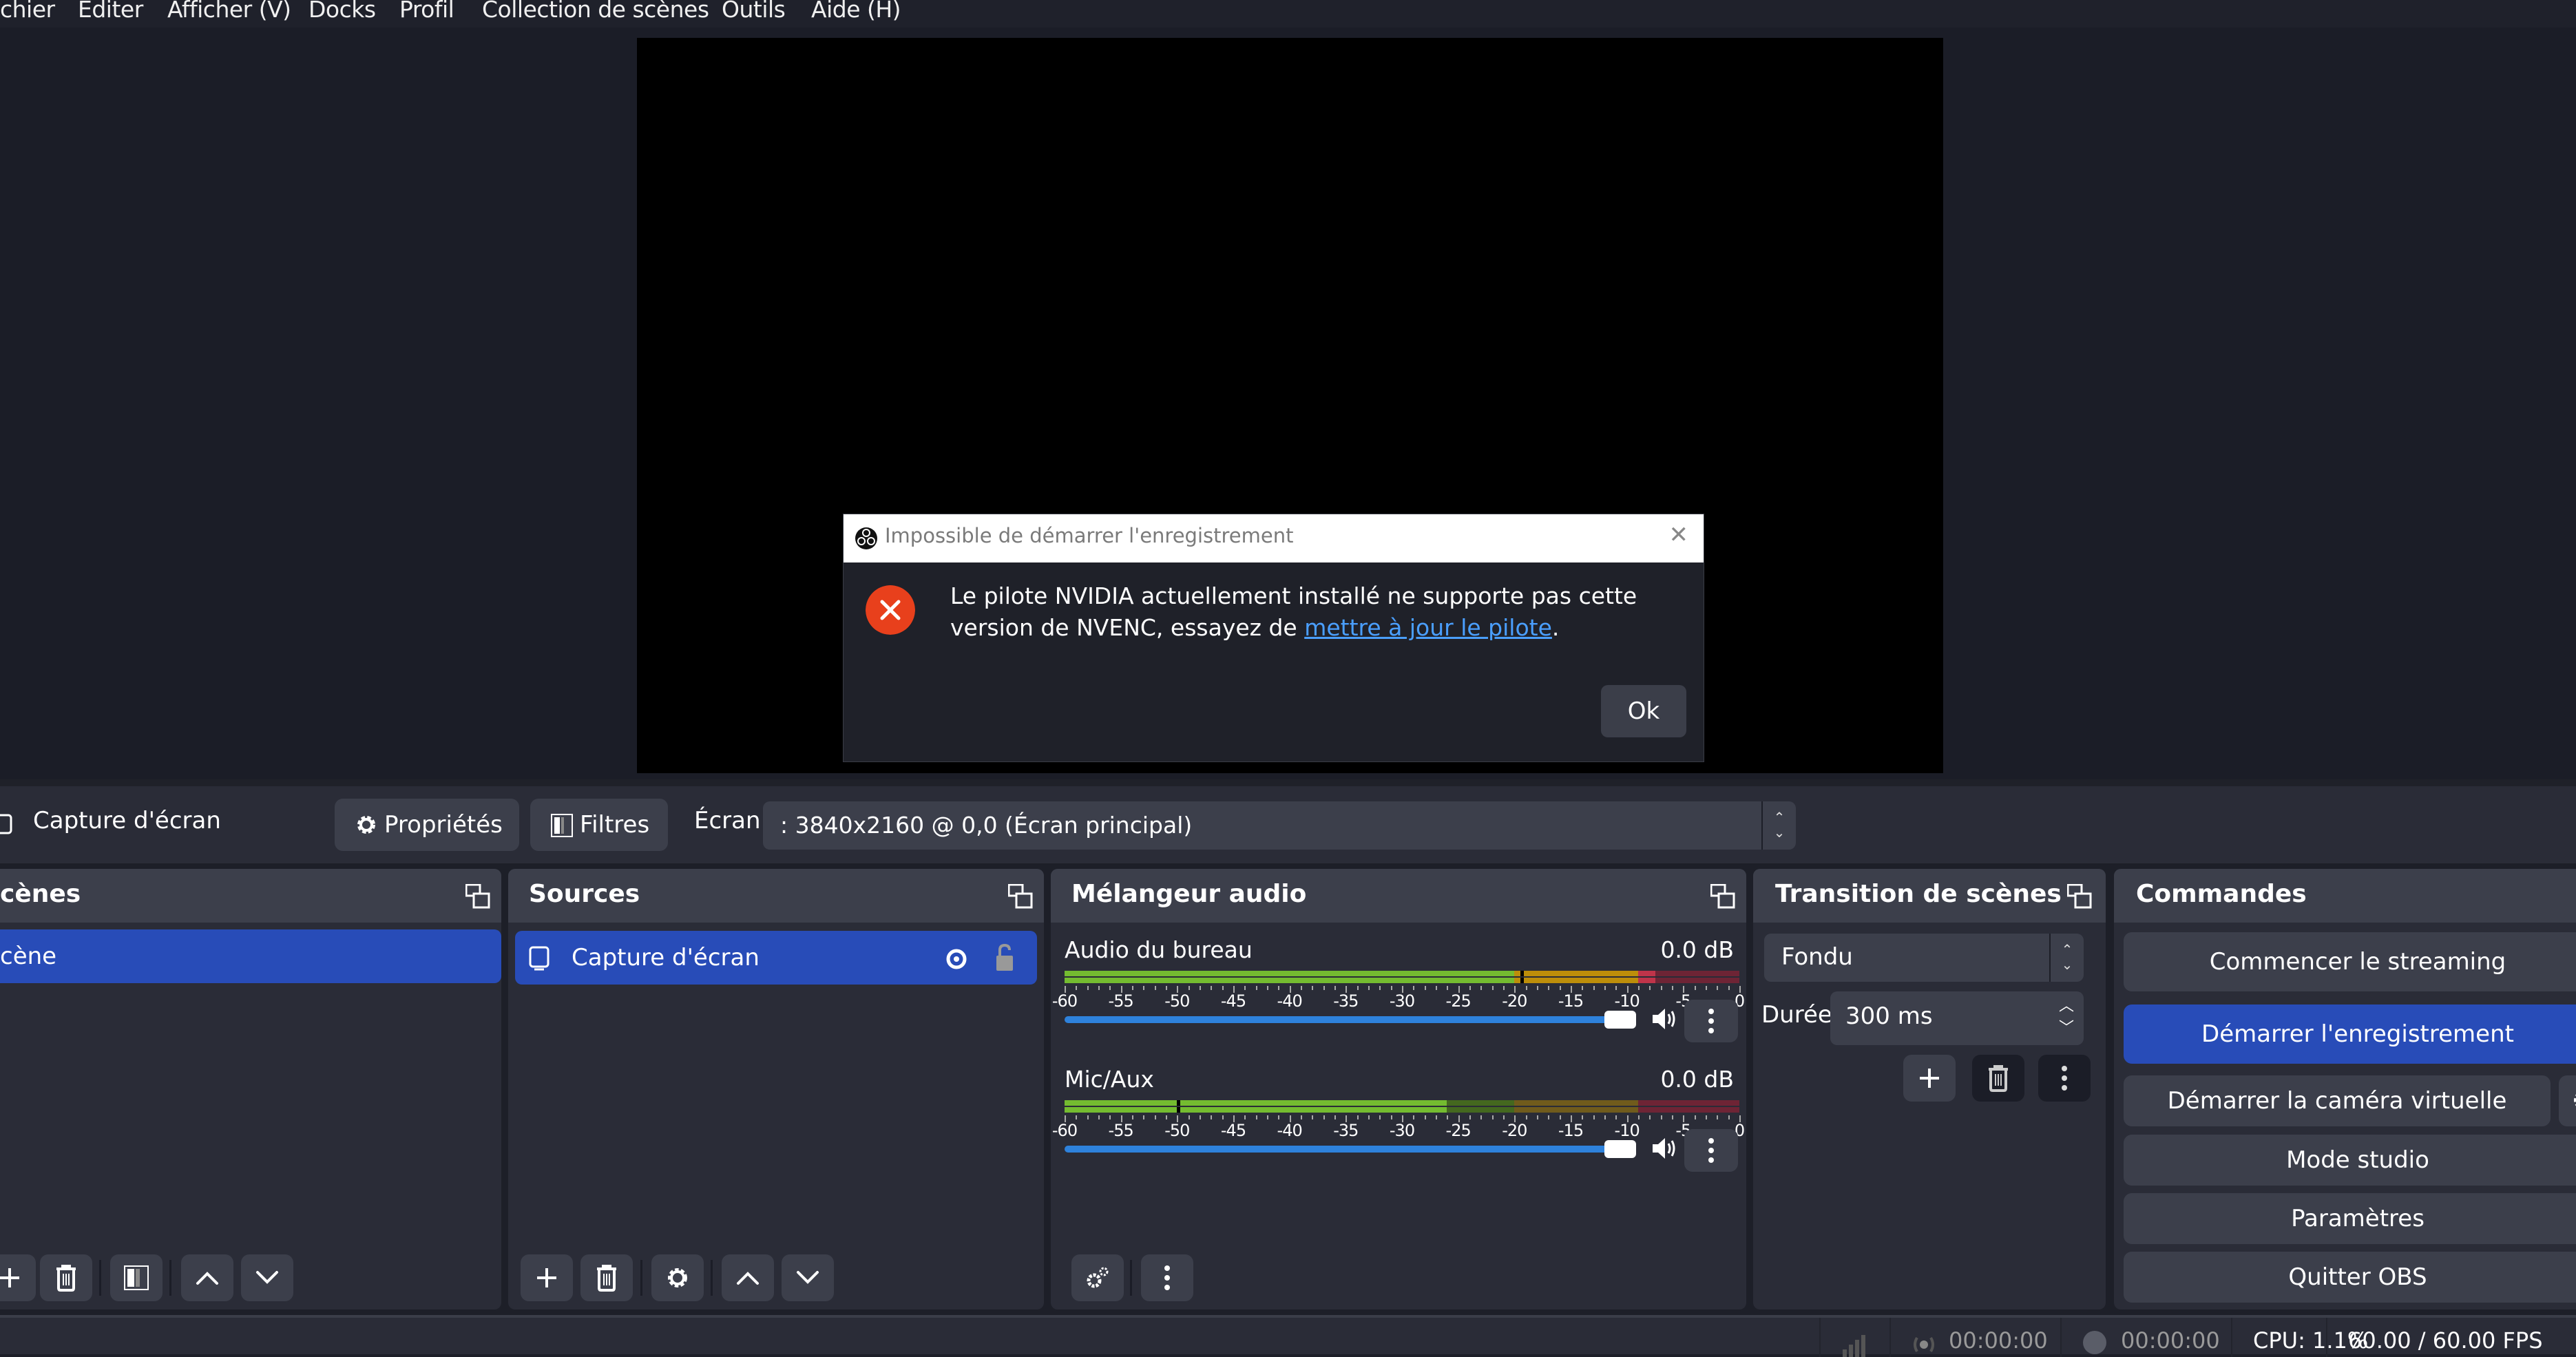 The height and width of the screenshot is (1357, 2576). I want to click on scene-filters-button, so click(136, 1277).